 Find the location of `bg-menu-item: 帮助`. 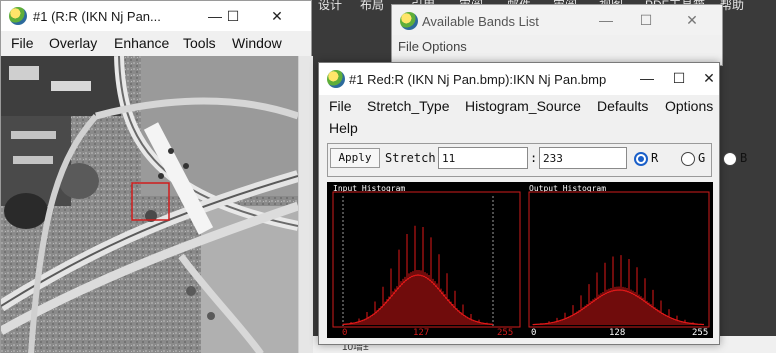

bg-menu-item: 帮助 is located at coordinates (732, 6).